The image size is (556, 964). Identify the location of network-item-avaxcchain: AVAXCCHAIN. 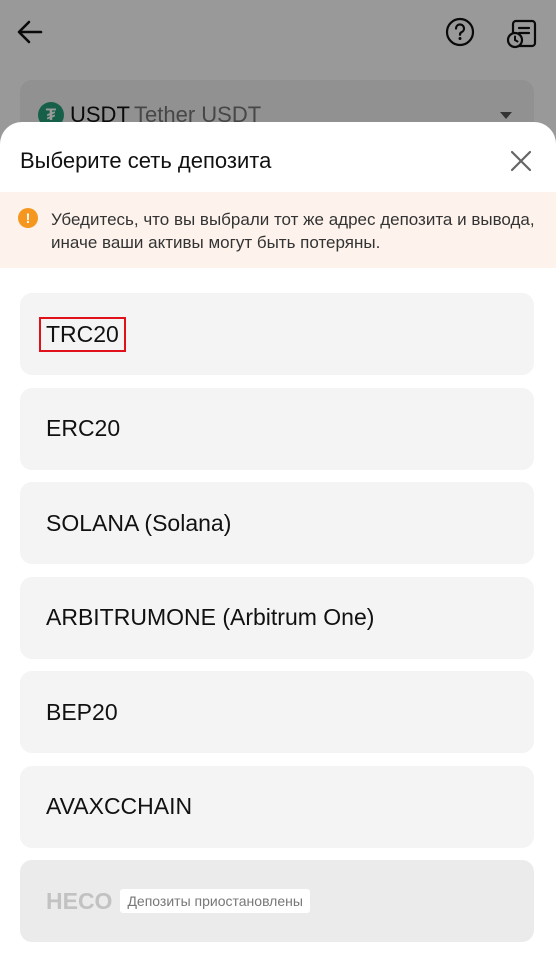
(277, 806).